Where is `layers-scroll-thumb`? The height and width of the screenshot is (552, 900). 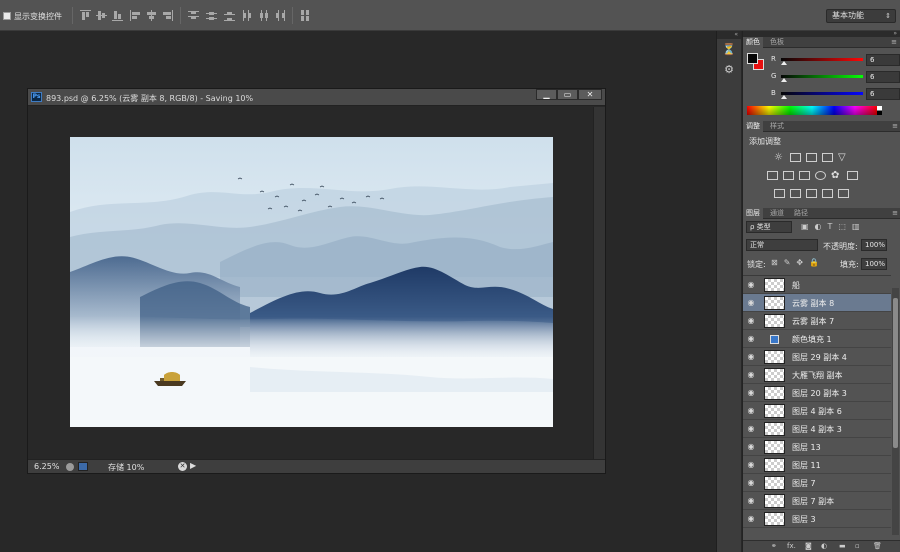
layers-scroll-thumb is located at coordinates (895, 373).